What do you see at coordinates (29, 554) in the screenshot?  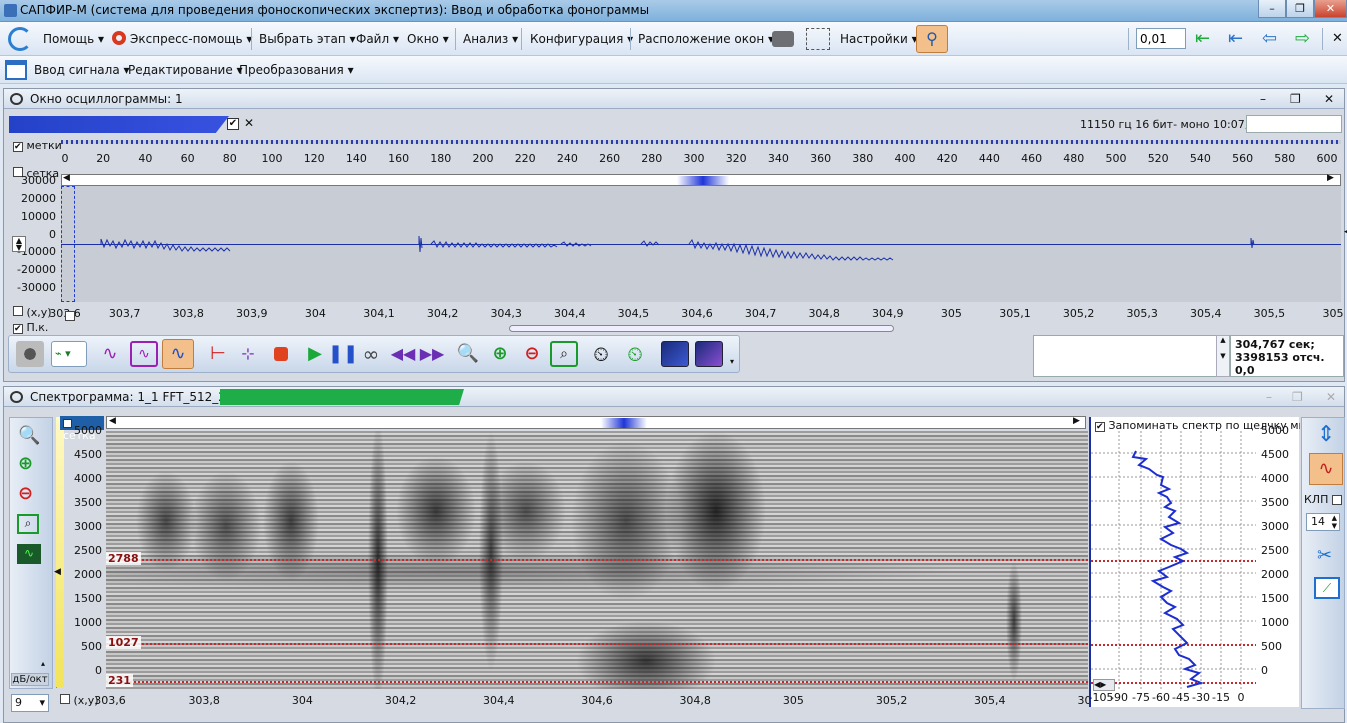 I see `spec-wave-icon: ∿` at bounding box center [29, 554].